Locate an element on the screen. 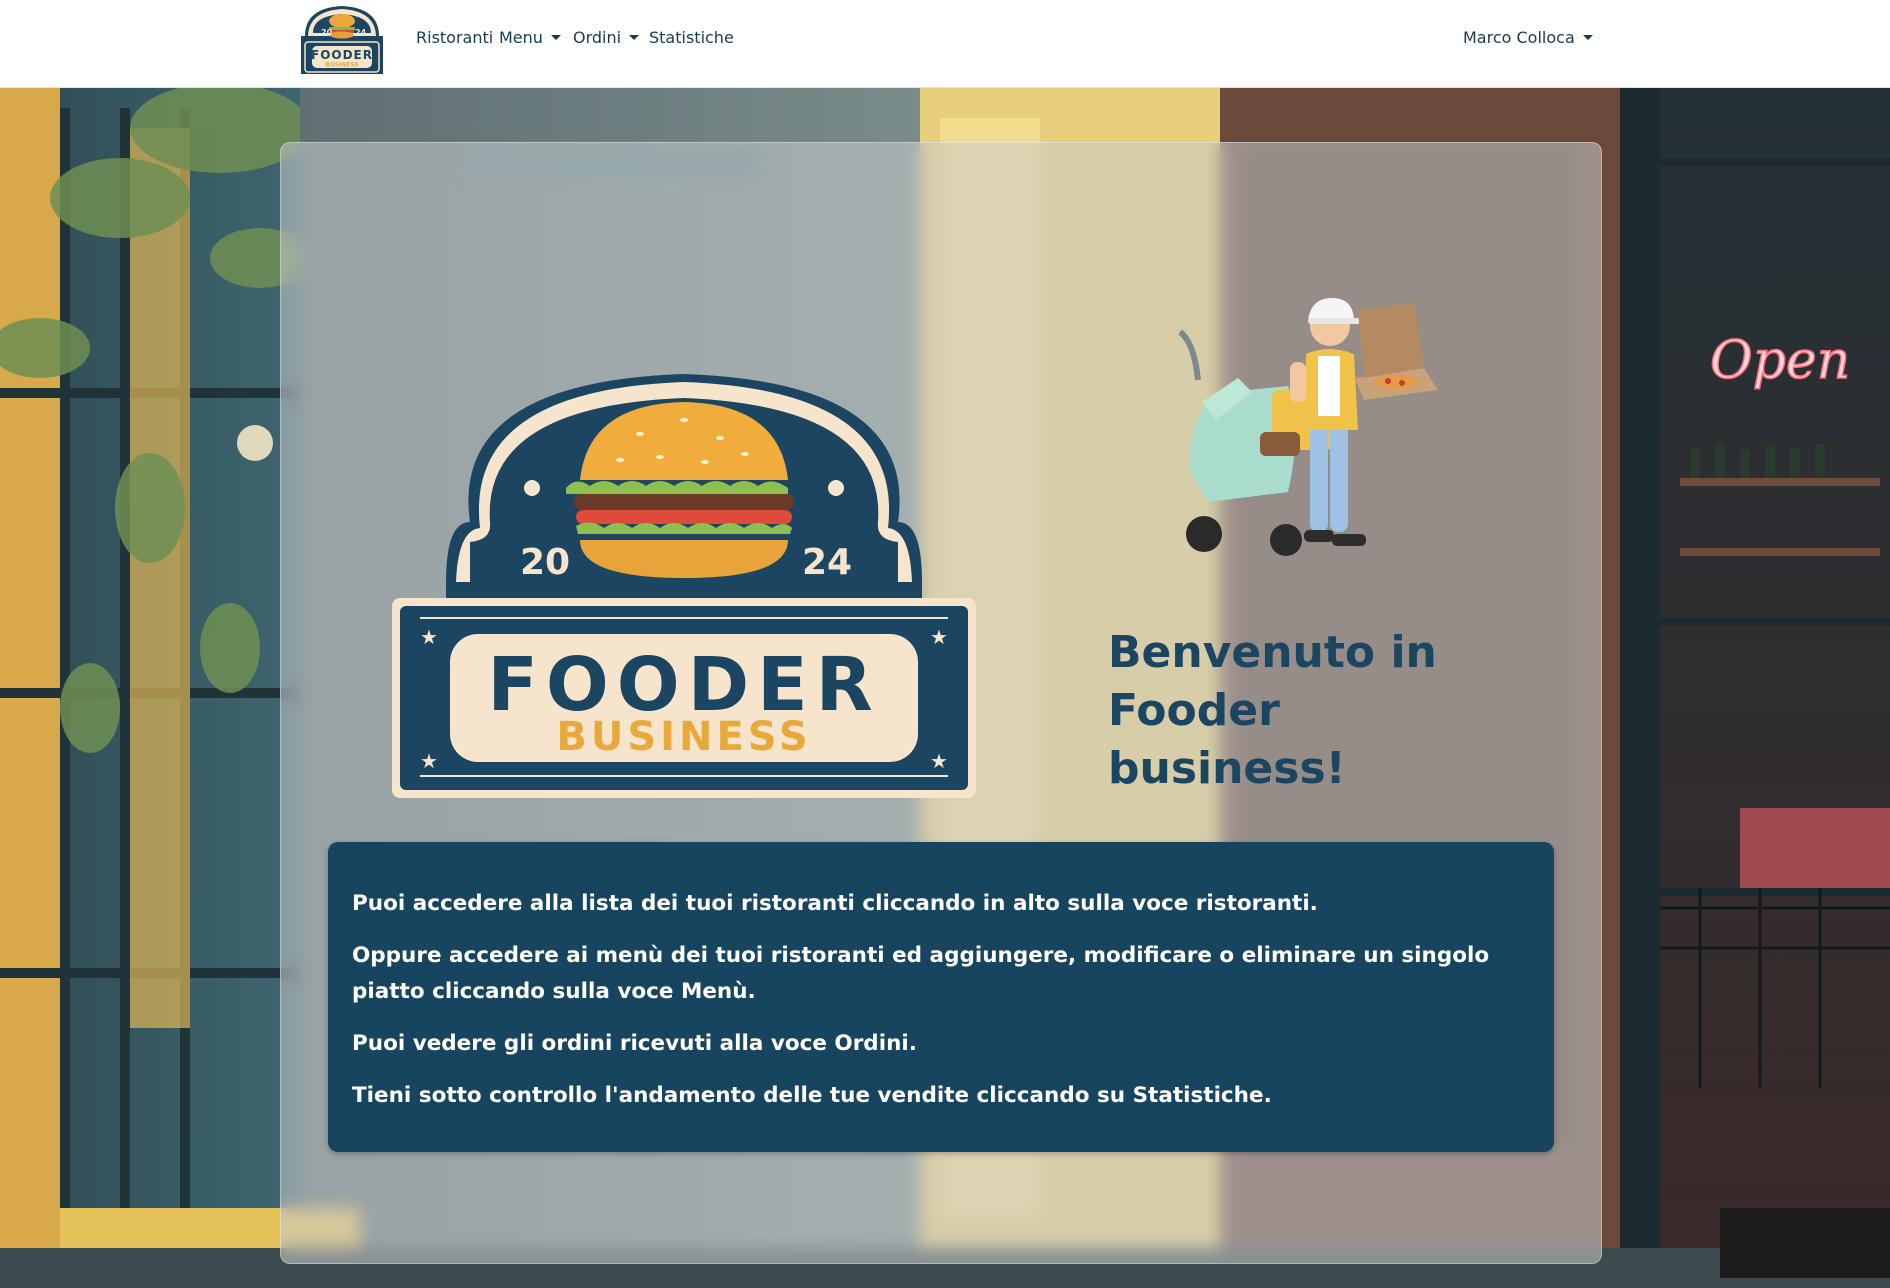 This screenshot has width=1890, height=1288. nav-statistiche-label: Statistiche is located at coordinates (691, 37).